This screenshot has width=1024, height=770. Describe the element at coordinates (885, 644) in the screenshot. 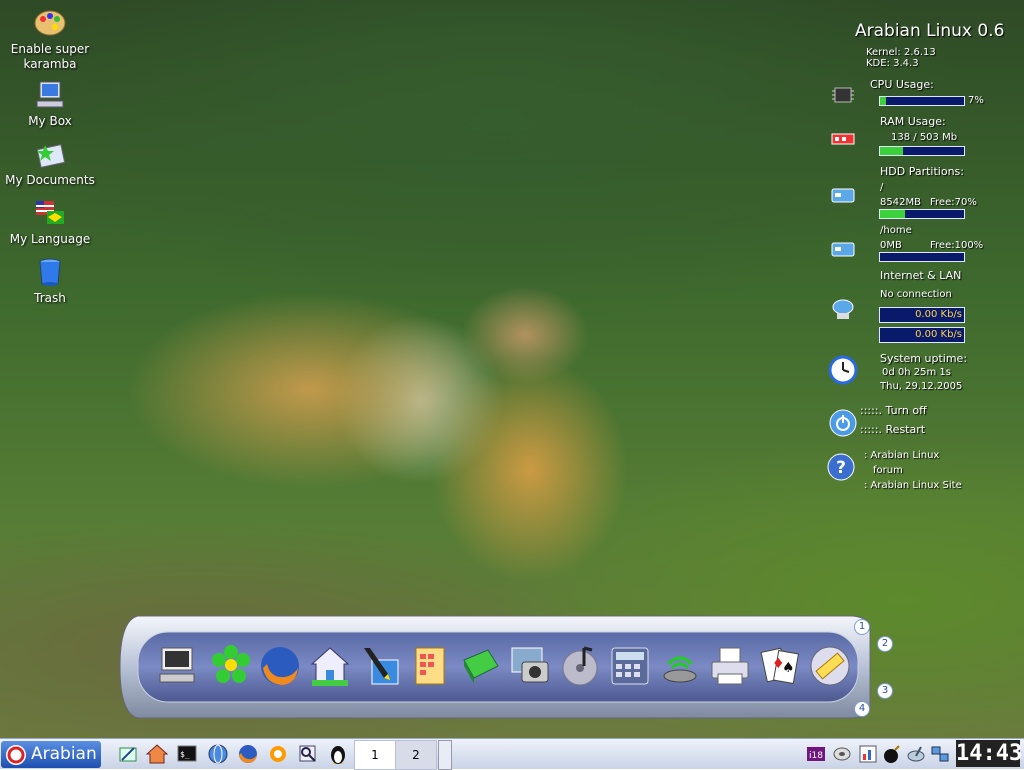

I see `dock-bubble-2: 2` at that location.